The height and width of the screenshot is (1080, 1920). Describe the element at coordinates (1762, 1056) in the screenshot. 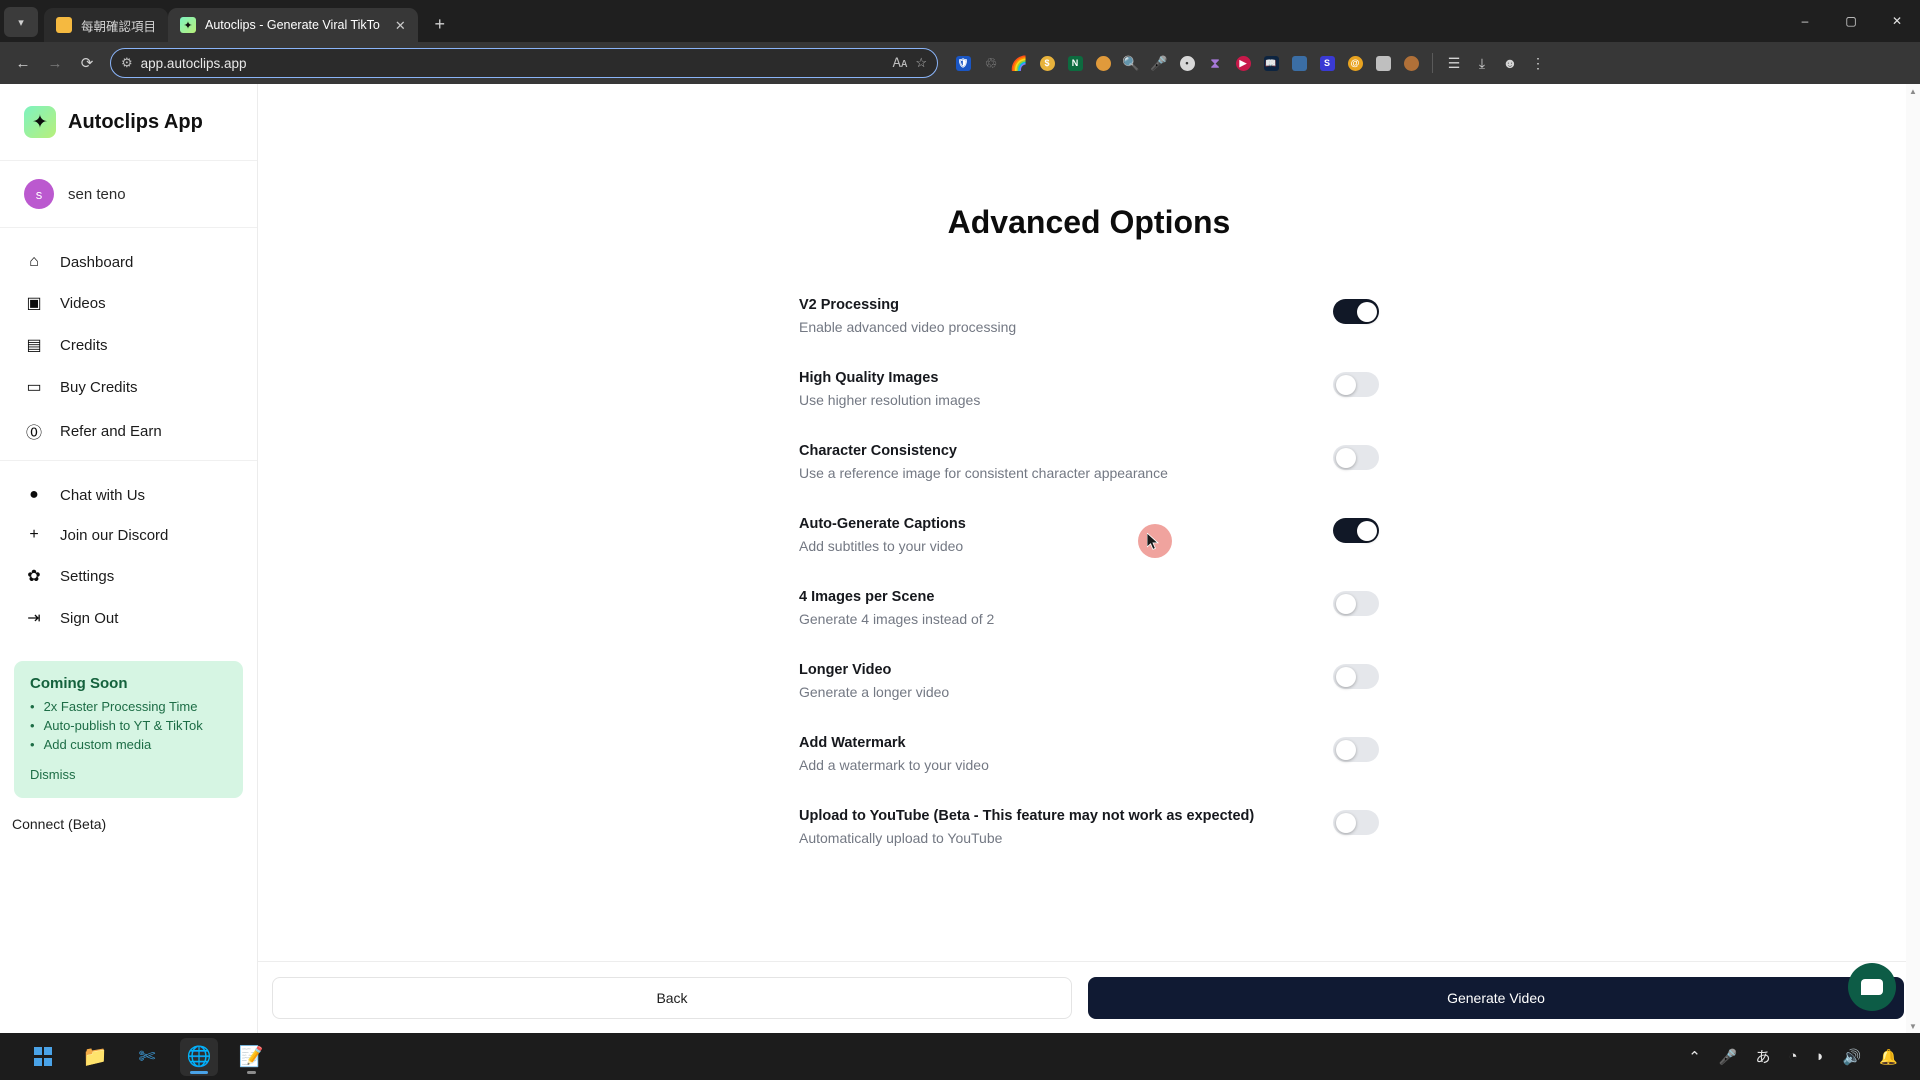

I see `ime-japanese-icon: あ` at that location.